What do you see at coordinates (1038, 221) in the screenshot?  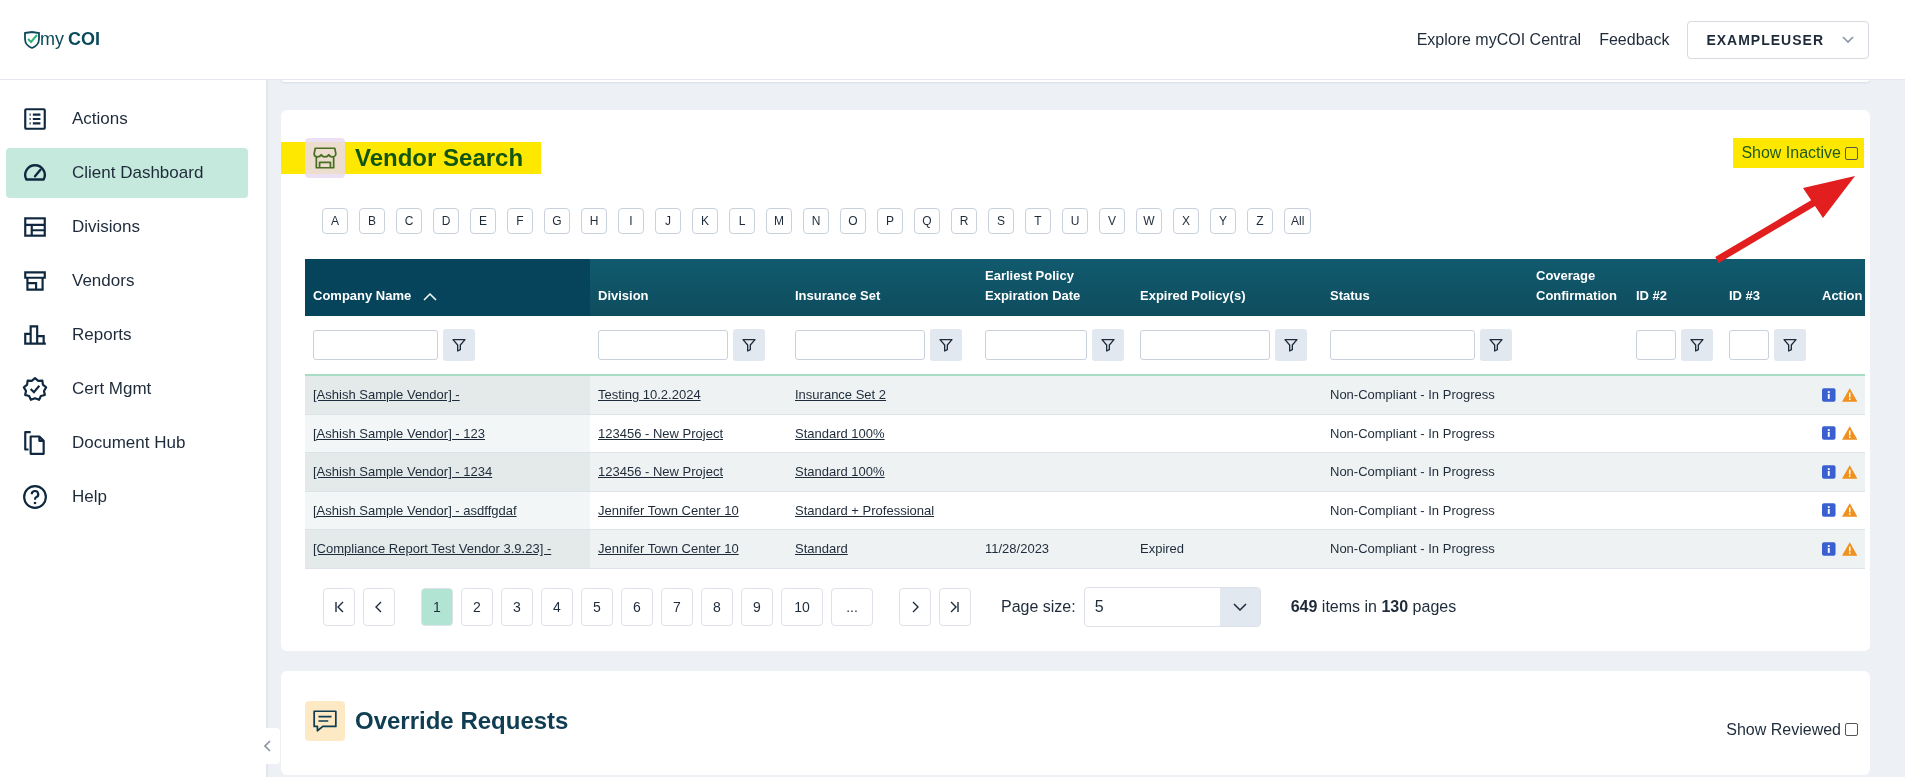 I see `letter-filter-button: T` at bounding box center [1038, 221].